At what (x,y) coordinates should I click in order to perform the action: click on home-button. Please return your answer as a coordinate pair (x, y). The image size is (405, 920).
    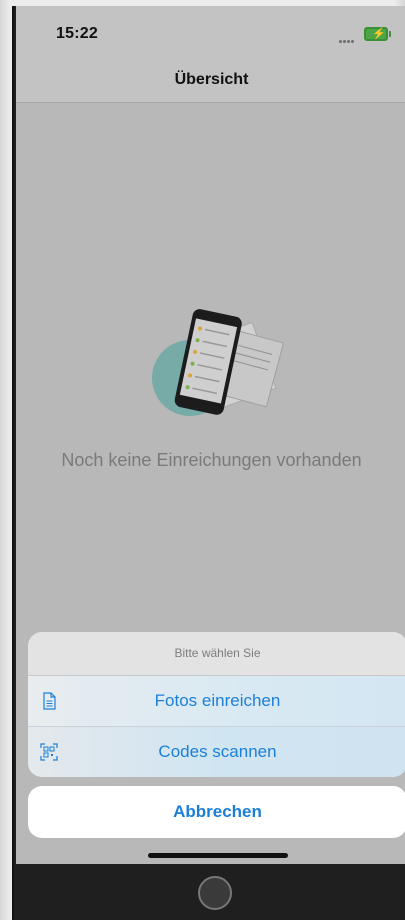
    Looking at the image, I should click on (215, 893).